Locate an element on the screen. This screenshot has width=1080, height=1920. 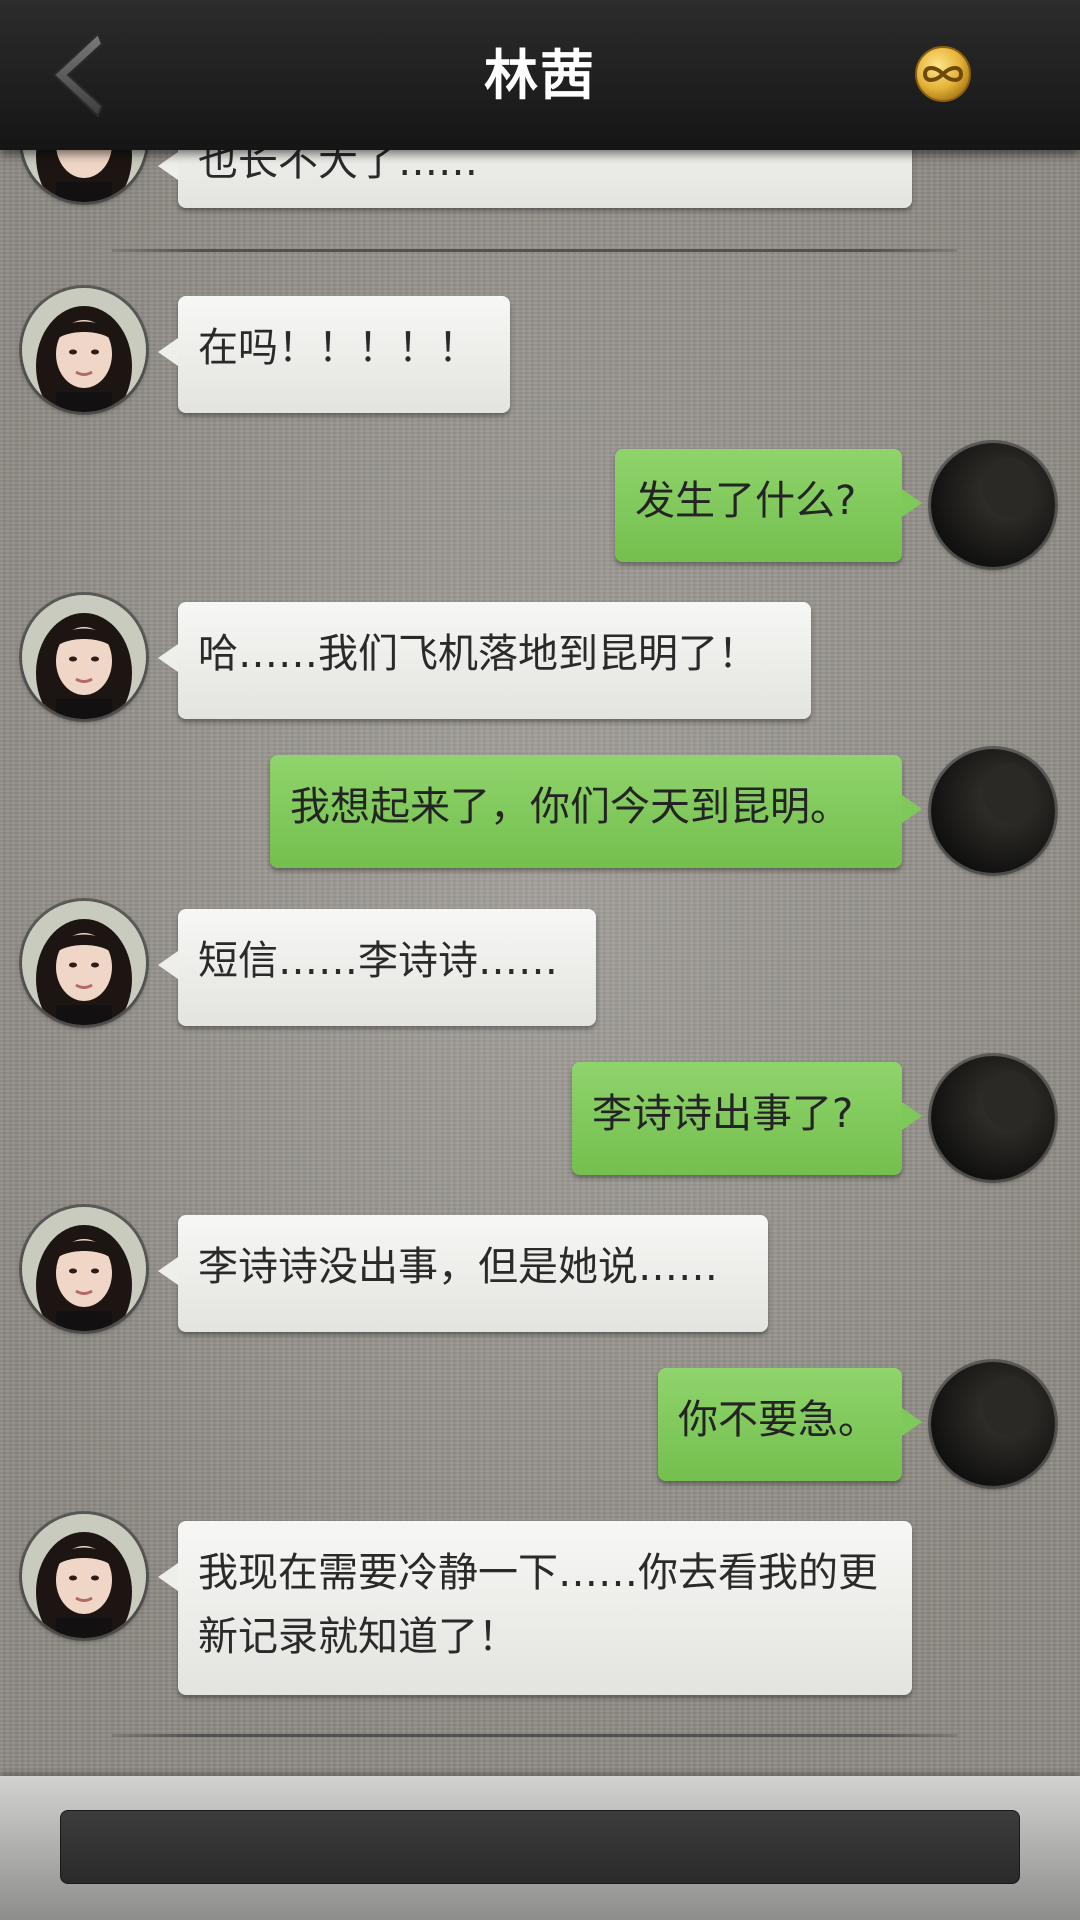
message-input is located at coordinates (540, 1847).